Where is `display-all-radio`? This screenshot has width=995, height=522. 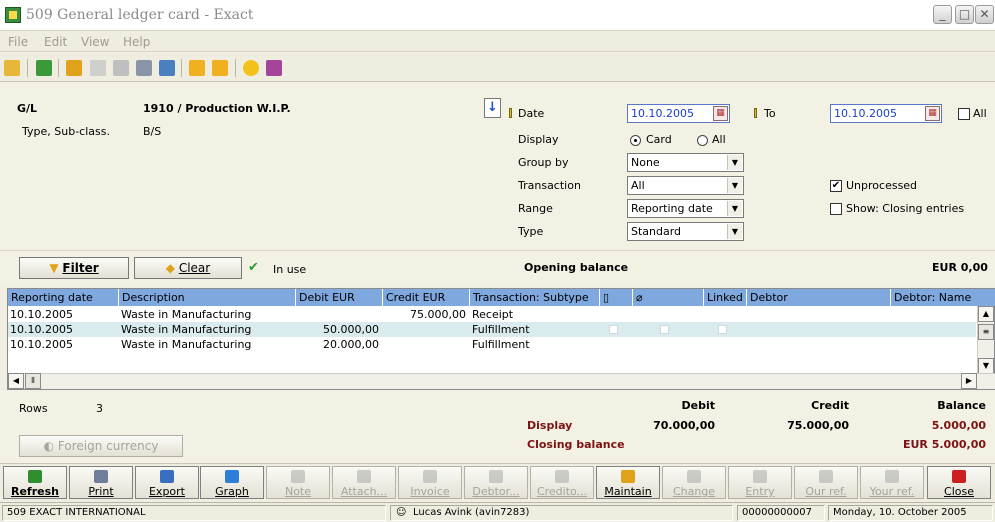 display-all-radio is located at coordinates (702, 140).